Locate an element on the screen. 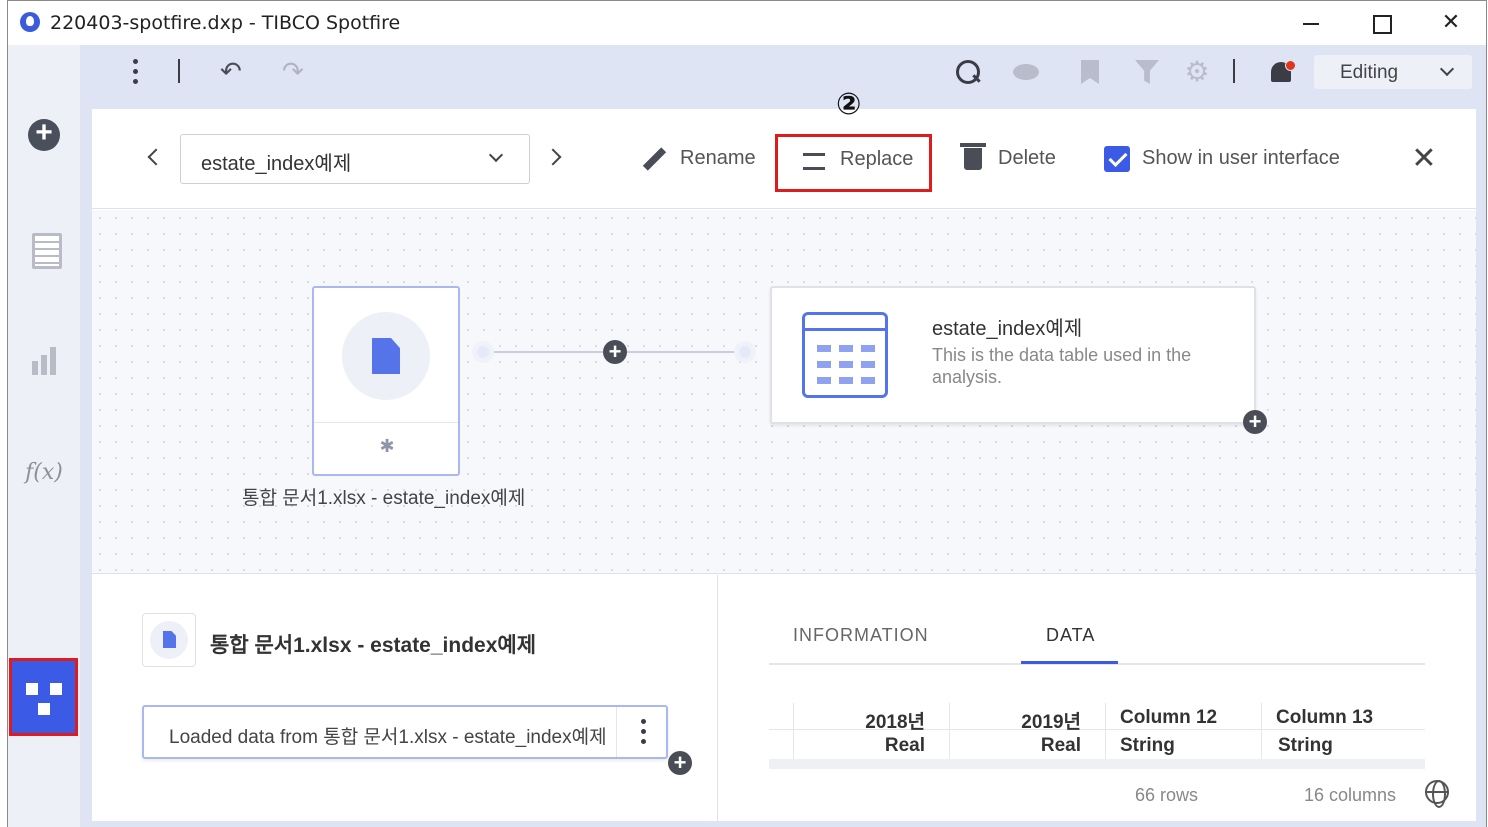 This screenshot has height=827, width=1488. data-table-title: estate_index예제 is located at coordinates (1007, 329).